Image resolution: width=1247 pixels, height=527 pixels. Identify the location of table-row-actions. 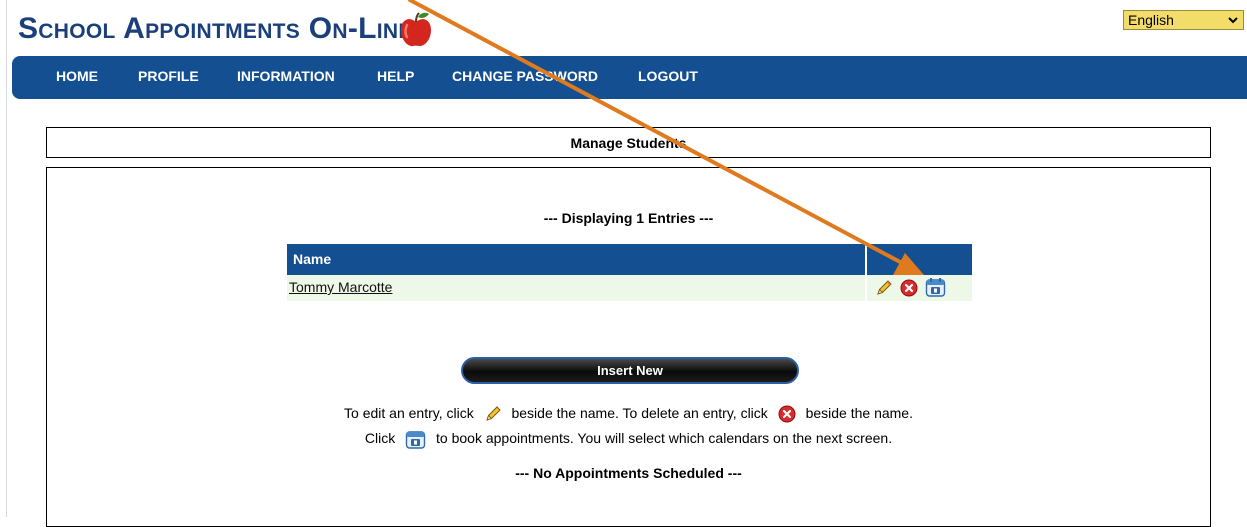
(919, 288).